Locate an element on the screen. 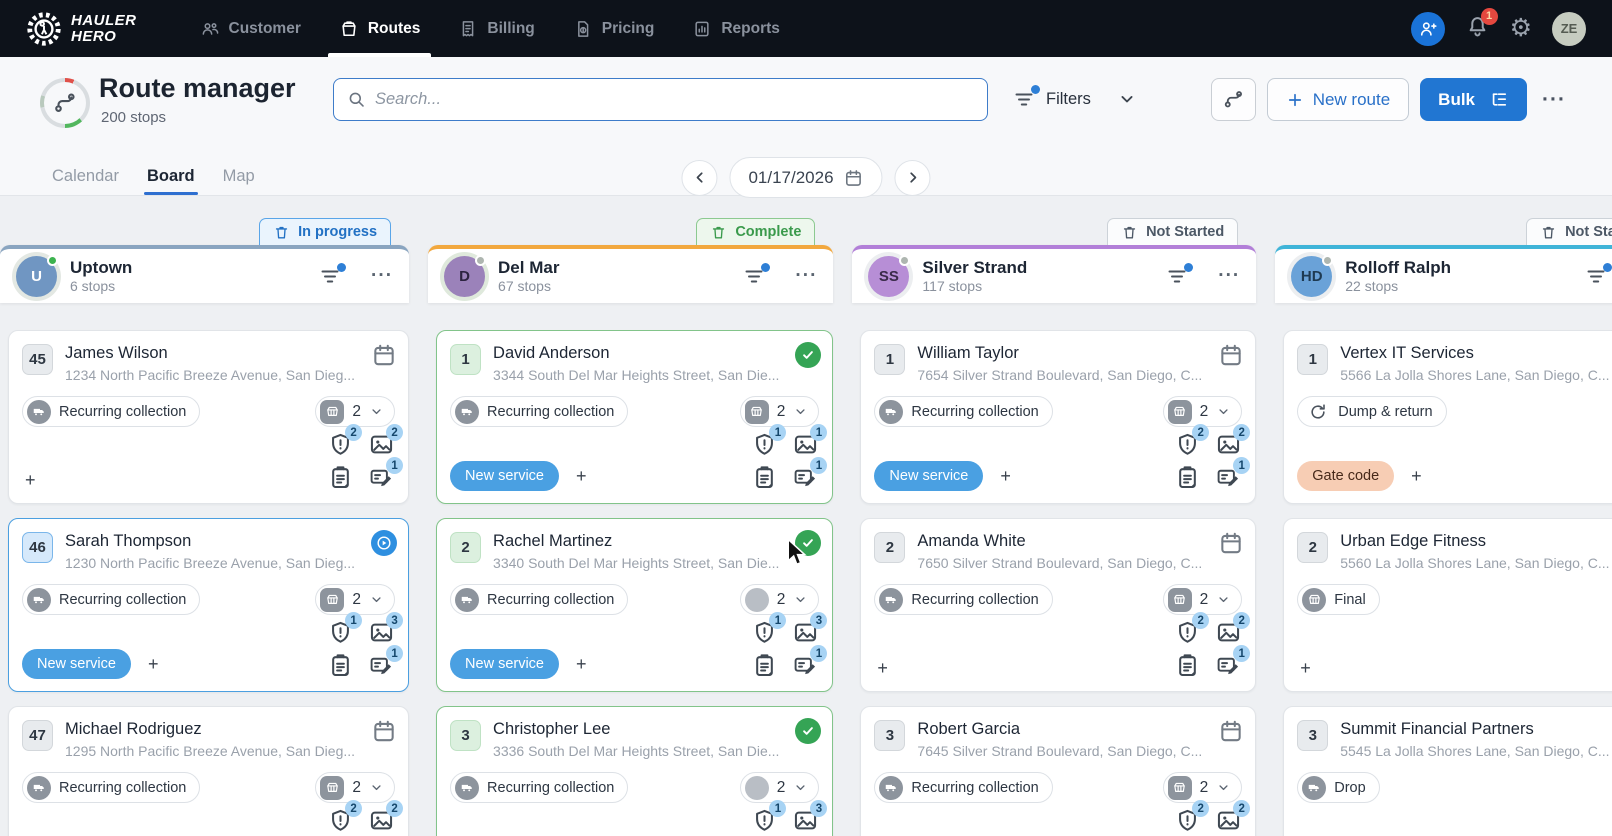 This screenshot has height=836, width=1612. prev-day-button is located at coordinates (699, 177).